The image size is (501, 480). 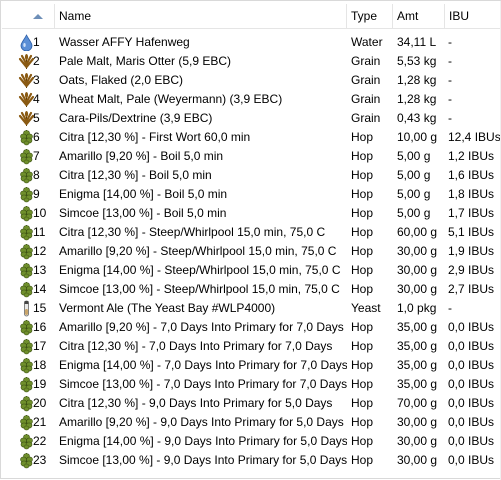 I want to click on ingredient-ibu: 1,6 IBUs, so click(x=471, y=175).